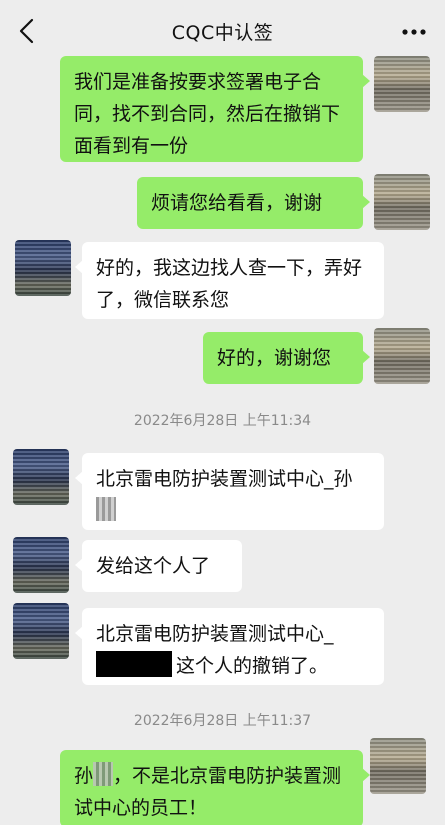 This screenshot has height=825, width=445. Describe the element at coordinates (208, 792) in the screenshot. I see `message-text-part: ，不是北京雷电防护装置测试中心的员工！` at that location.